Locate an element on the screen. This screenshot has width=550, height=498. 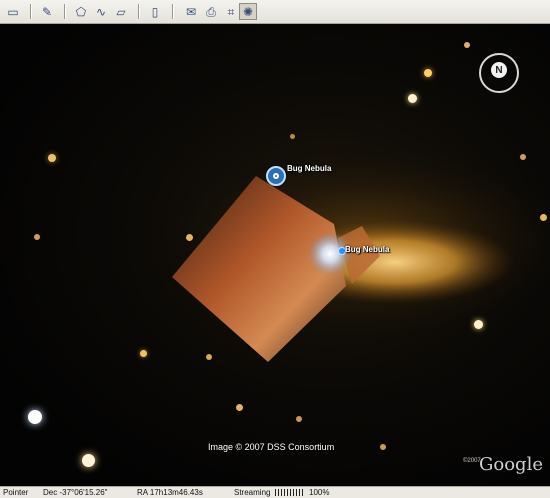
logo-wordmark: Google is located at coordinates (511, 464).